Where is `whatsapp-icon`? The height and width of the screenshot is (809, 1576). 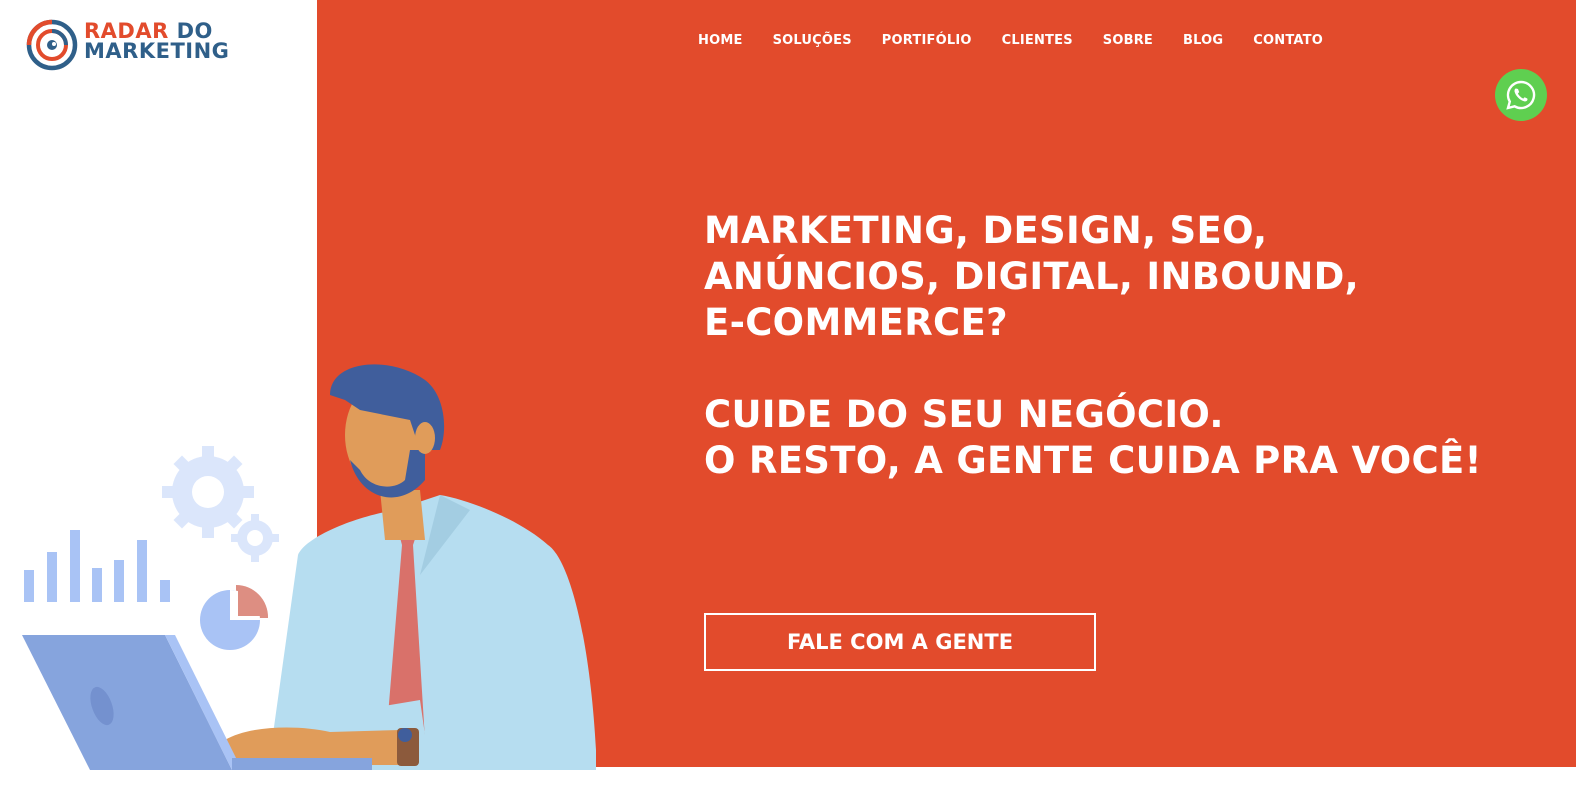
whatsapp-icon is located at coordinates (1521, 95).